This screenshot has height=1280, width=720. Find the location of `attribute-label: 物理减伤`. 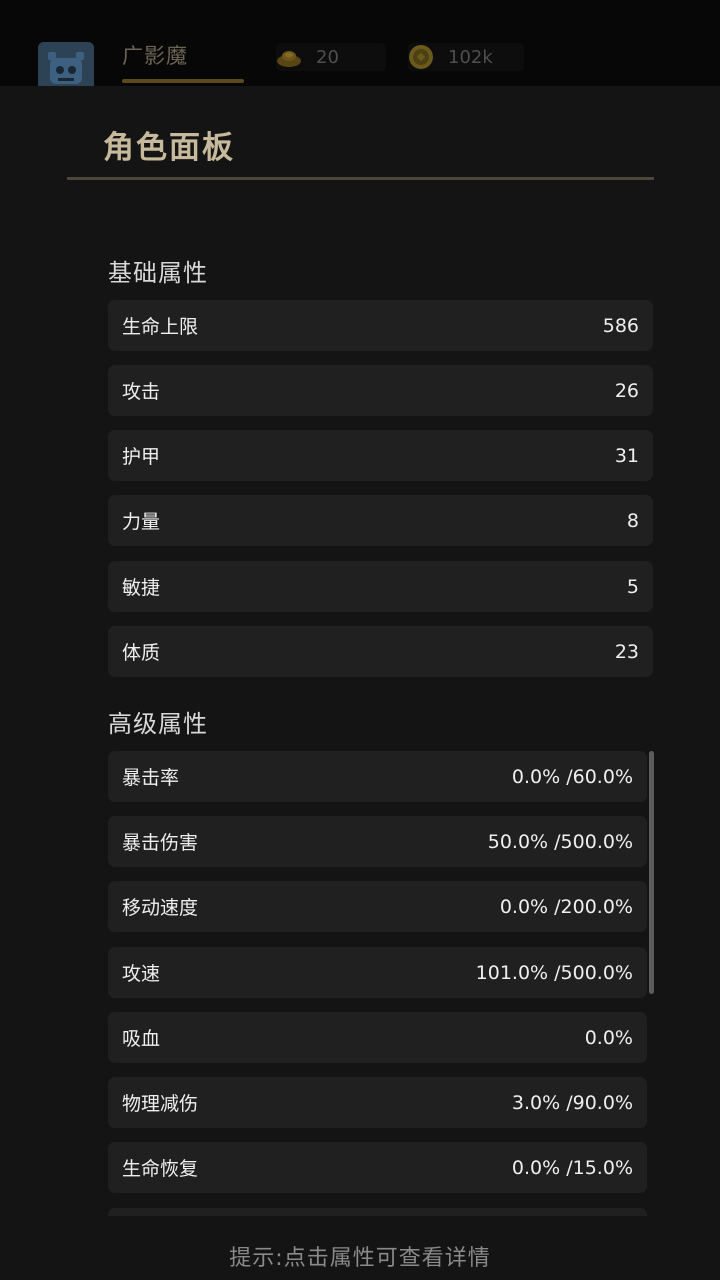

attribute-label: 物理减伤 is located at coordinates (160, 1104).